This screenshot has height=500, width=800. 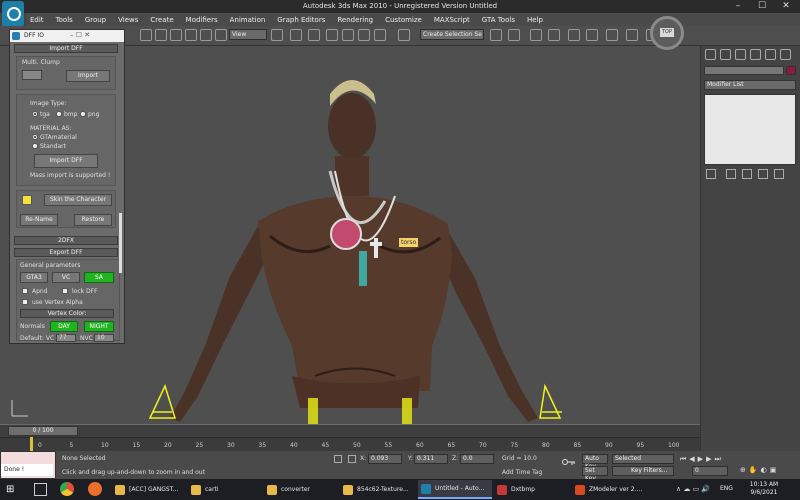 What do you see at coordinates (248, 34) in the screenshot?
I see `reference-coord-dropdown: View` at bounding box center [248, 34].